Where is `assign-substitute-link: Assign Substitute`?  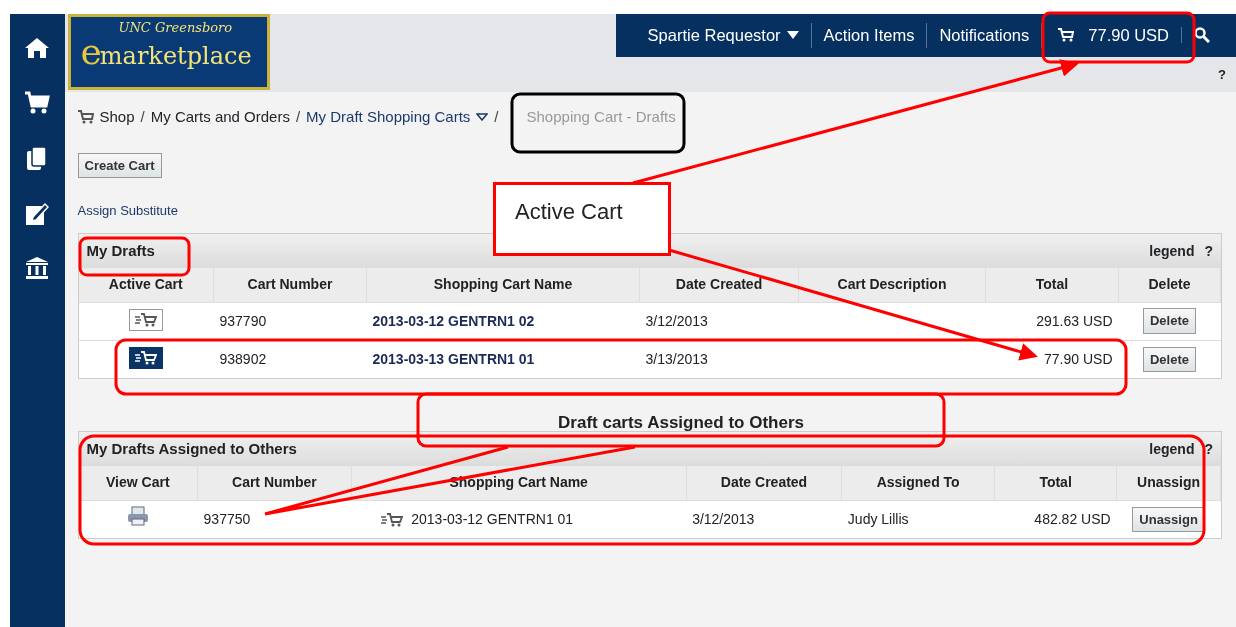 assign-substitute-link: Assign Substitute is located at coordinates (127, 210).